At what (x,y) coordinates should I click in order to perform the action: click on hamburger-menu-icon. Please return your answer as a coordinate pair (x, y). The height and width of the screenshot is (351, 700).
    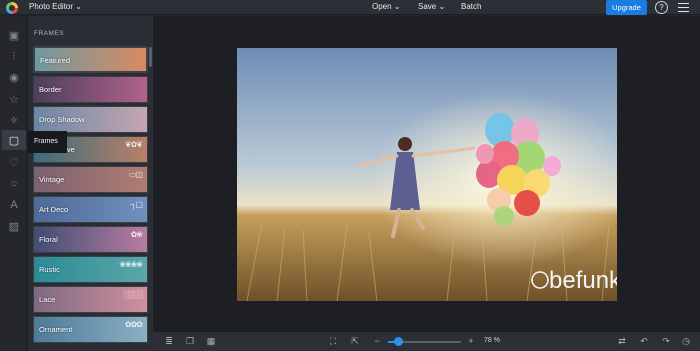
    Looking at the image, I should click on (683, 7).